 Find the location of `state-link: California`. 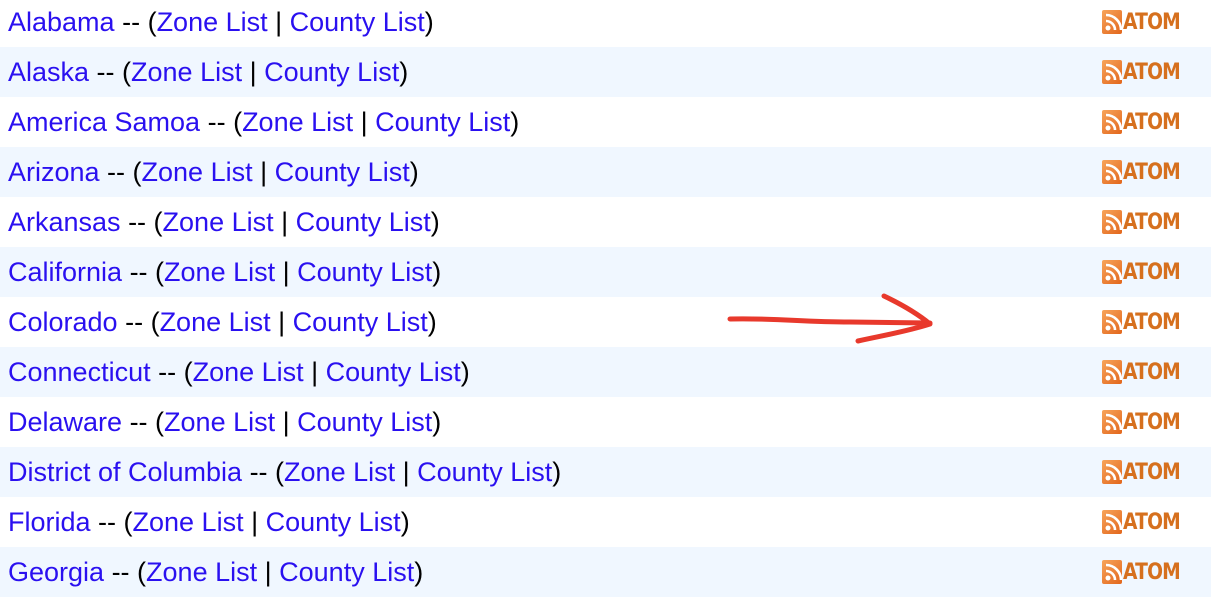

state-link: California is located at coordinates (65, 272).